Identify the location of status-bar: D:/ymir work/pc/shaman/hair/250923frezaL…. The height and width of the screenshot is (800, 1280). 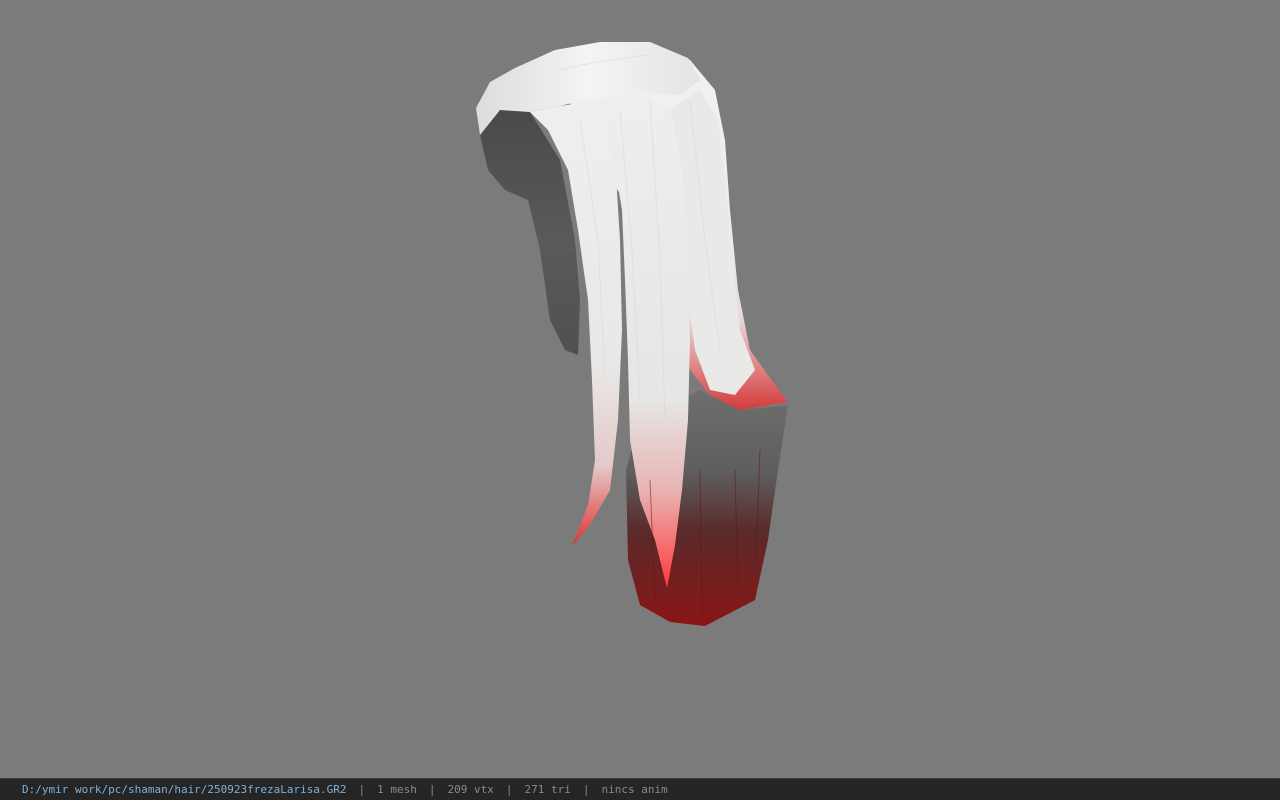
(640, 789).